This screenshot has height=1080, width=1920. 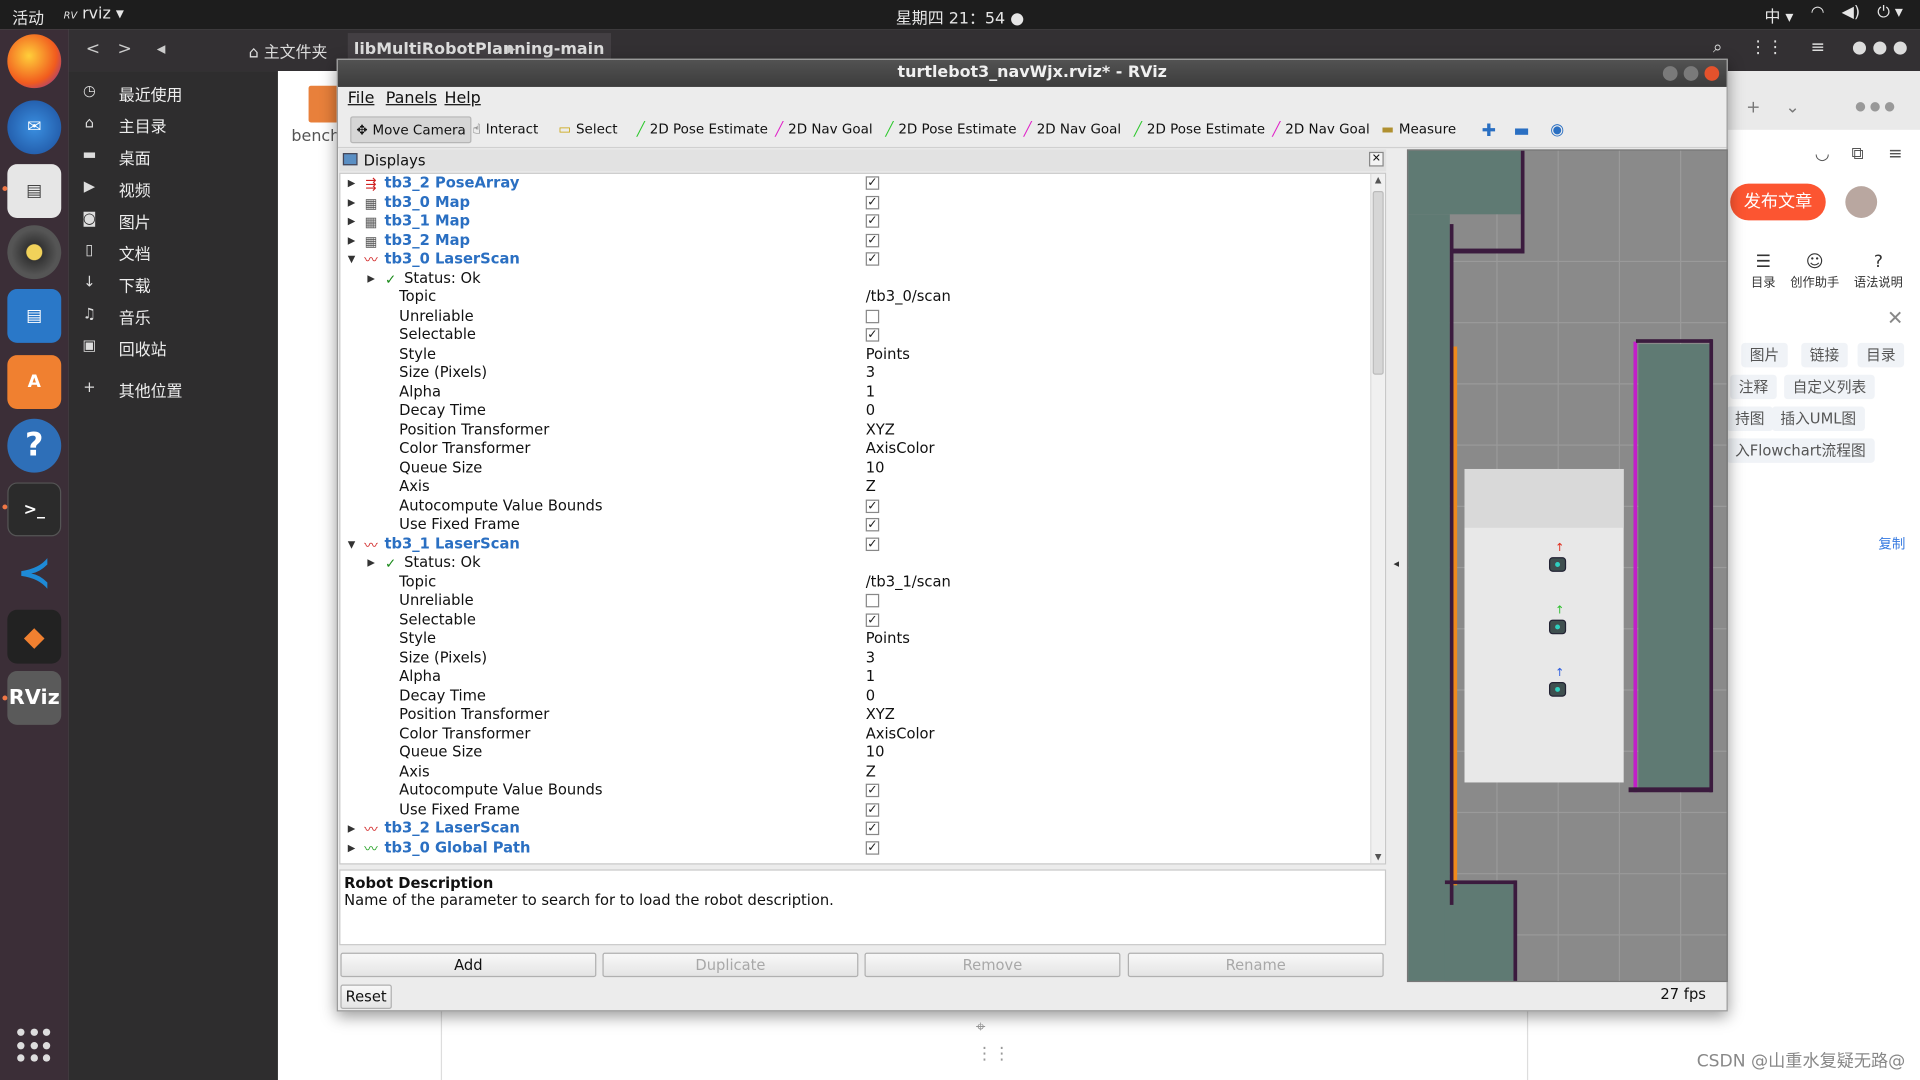 What do you see at coordinates (1763, 271) in the screenshot?
I see `toc-button: ☰ 目录` at bounding box center [1763, 271].